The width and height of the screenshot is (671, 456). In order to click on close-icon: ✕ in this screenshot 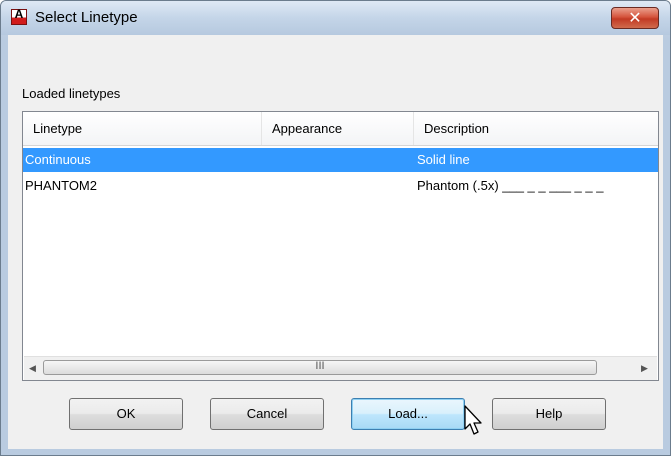, I will do `click(635, 17)`.